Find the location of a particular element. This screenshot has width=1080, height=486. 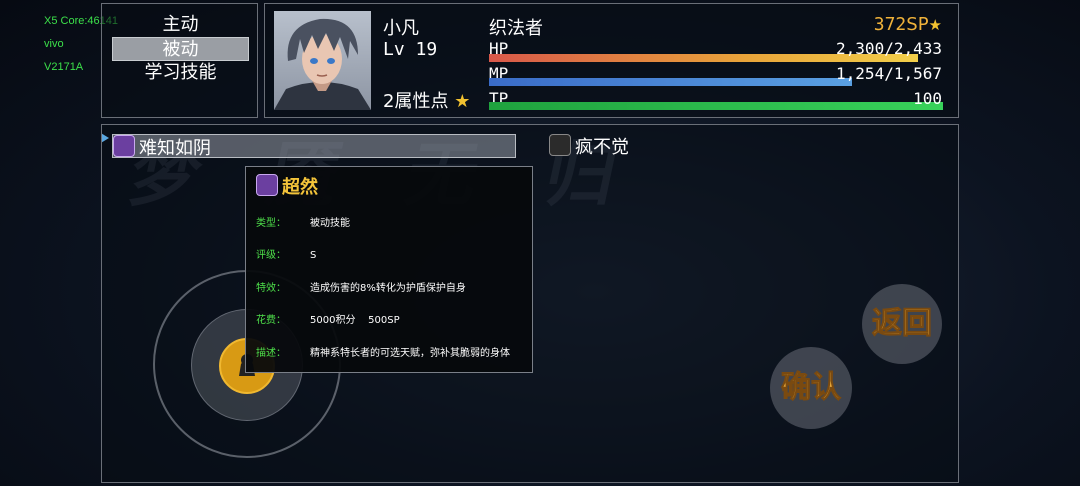

tooltip-title: 超然 is located at coordinates (287, 186).